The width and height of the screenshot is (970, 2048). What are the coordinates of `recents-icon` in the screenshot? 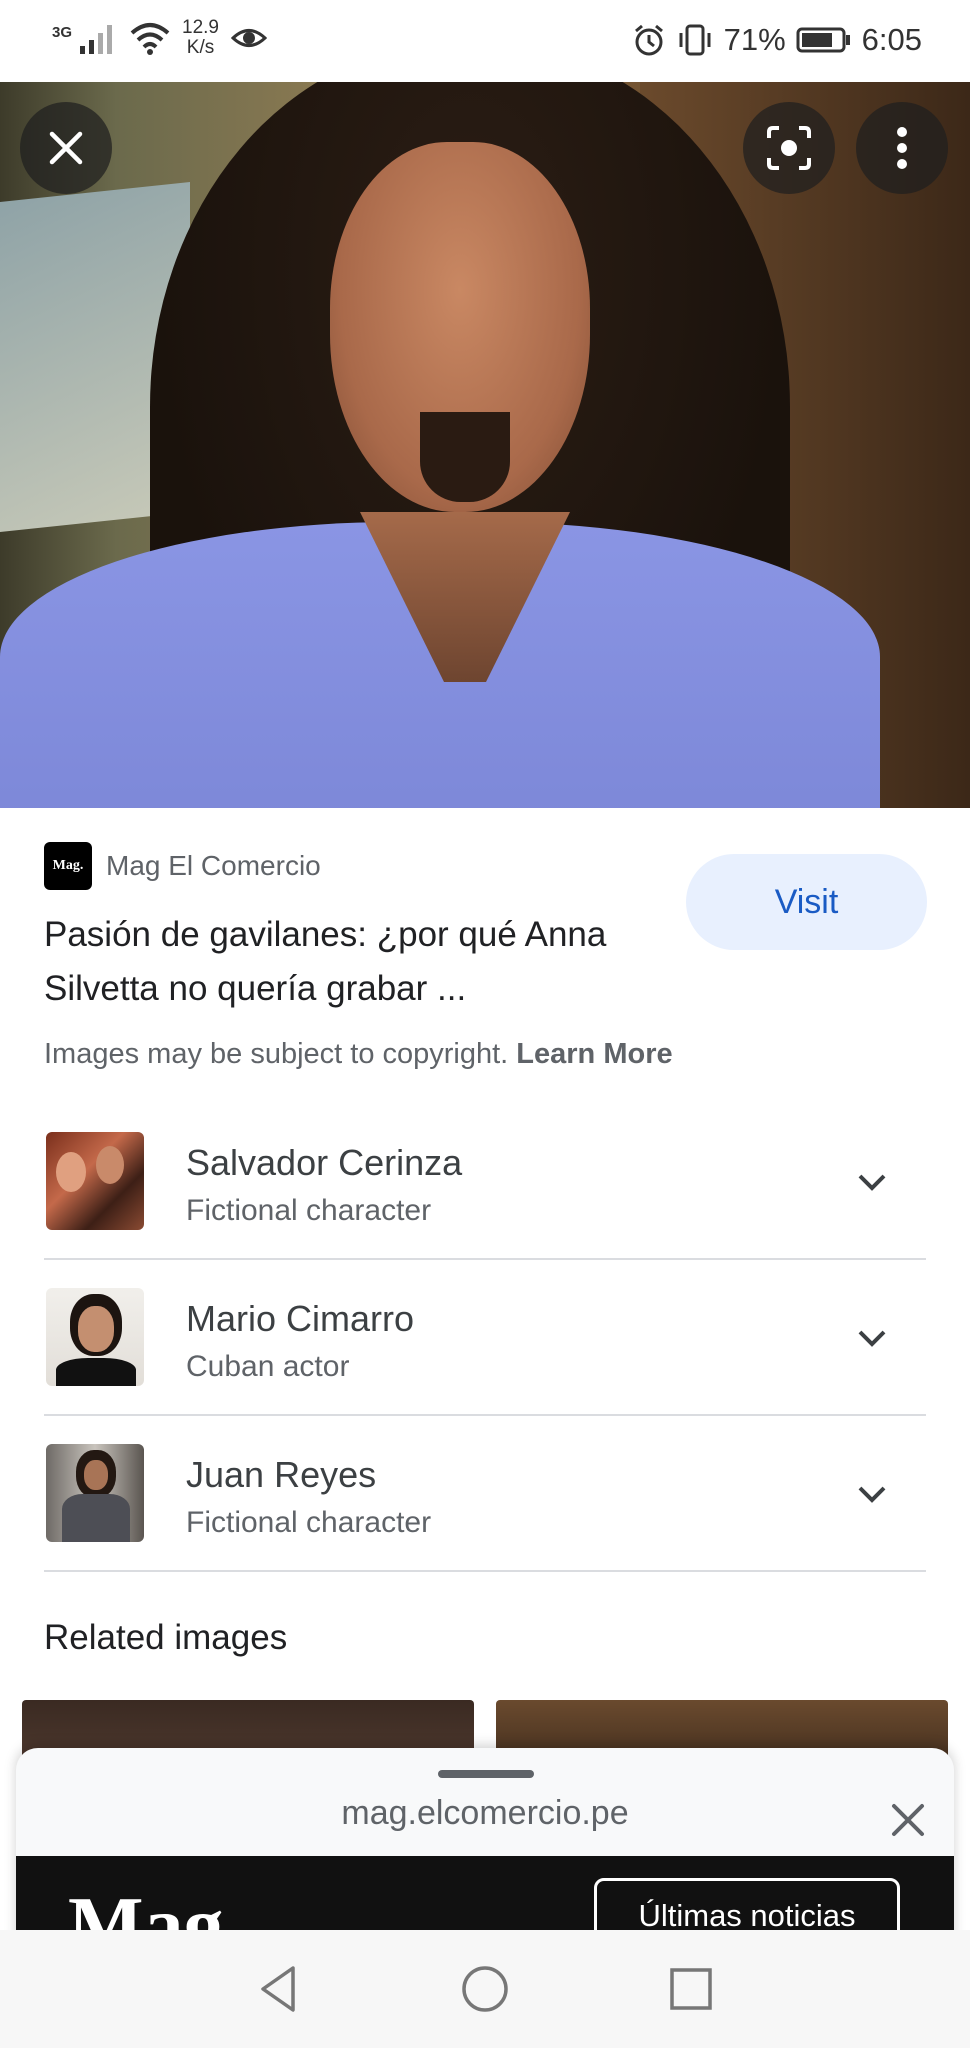 It's located at (691, 1989).